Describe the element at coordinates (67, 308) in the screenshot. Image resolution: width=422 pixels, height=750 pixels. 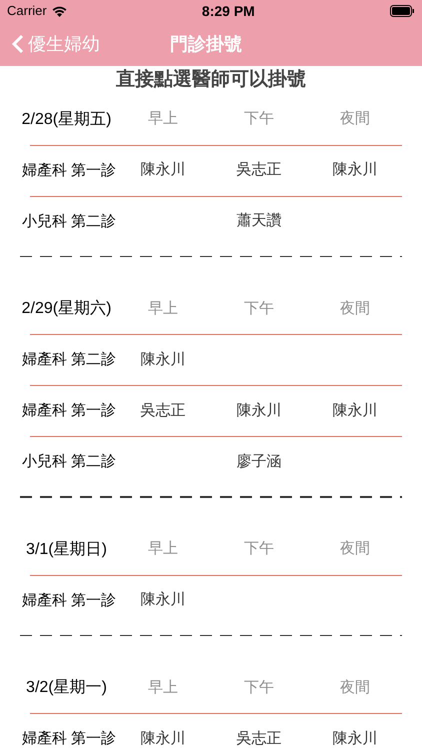
I see `date-label: 2/29(星期六)` at that location.